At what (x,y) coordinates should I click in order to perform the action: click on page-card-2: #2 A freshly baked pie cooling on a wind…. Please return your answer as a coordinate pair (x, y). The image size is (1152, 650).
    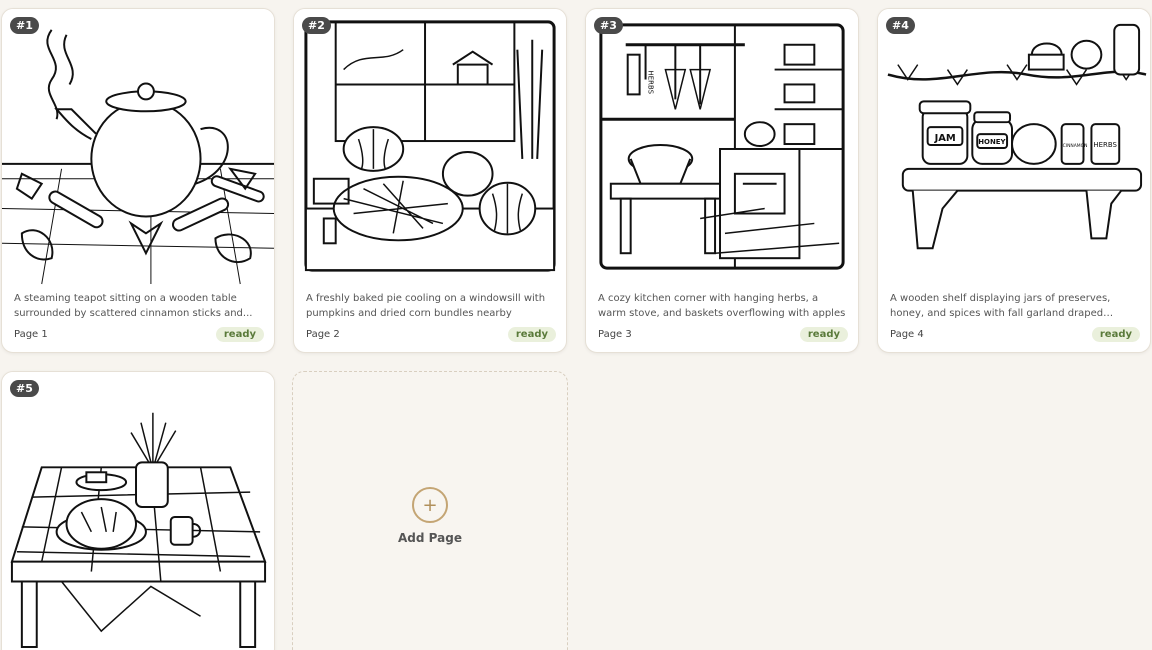
    Looking at the image, I should click on (430, 180).